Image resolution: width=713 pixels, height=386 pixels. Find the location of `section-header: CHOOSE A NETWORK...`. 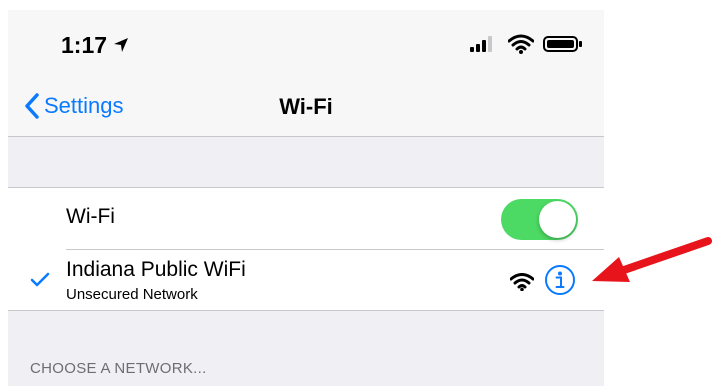

section-header: CHOOSE A NETWORK... is located at coordinates (118, 368).